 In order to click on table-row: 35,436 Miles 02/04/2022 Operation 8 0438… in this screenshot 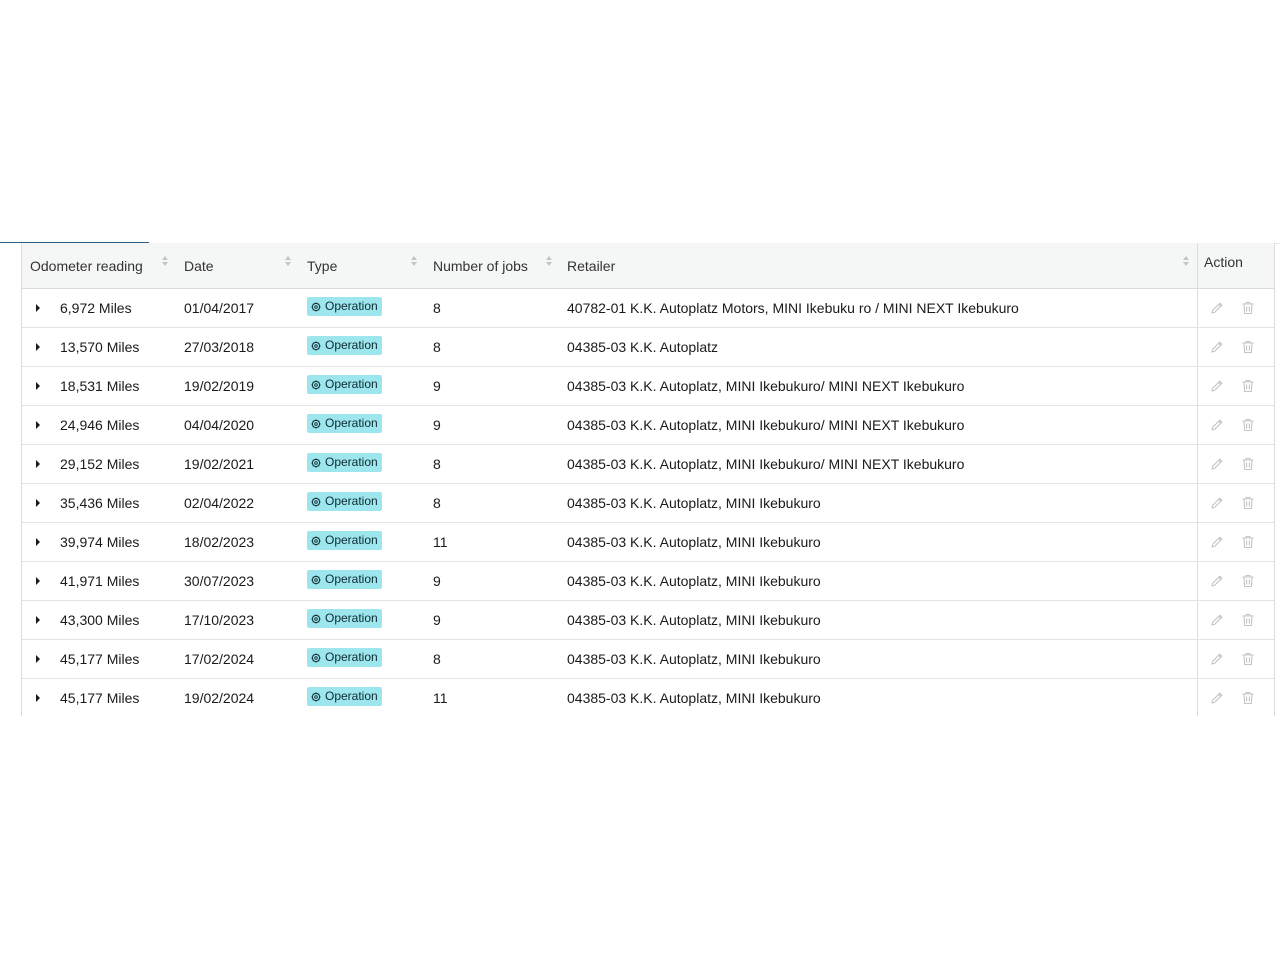, I will do `click(648, 503)`.